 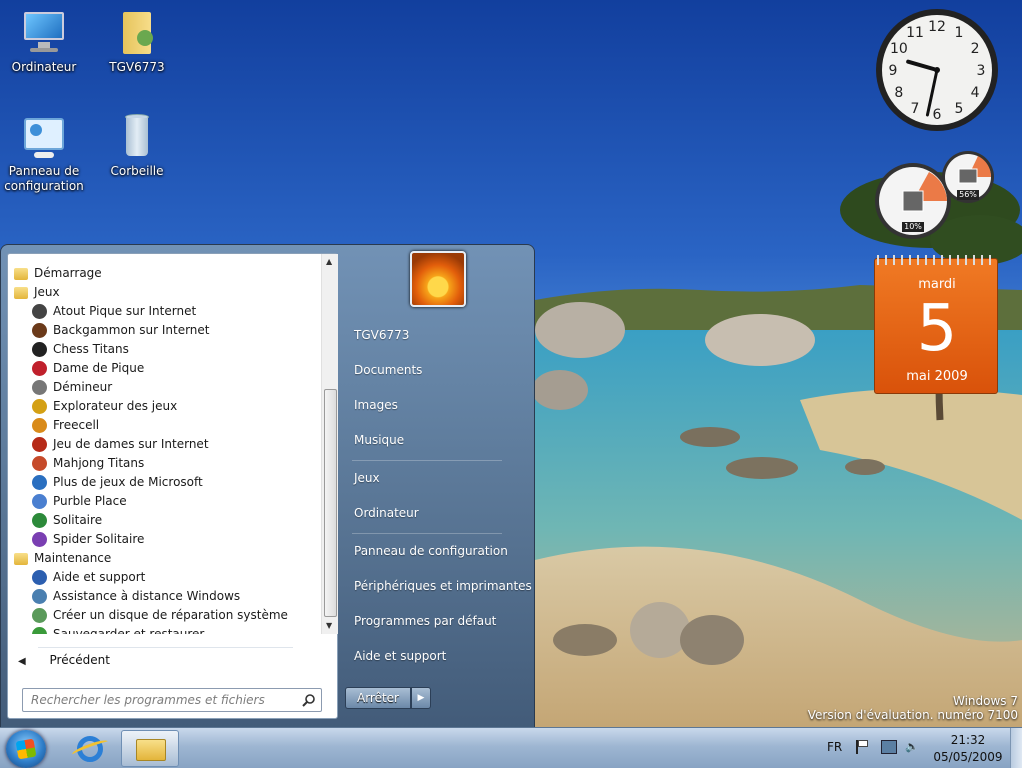 What do you see at coordinates (39, 311) in the screenshot?
I see `spade-game-icon` at bounding box center [39, 311].